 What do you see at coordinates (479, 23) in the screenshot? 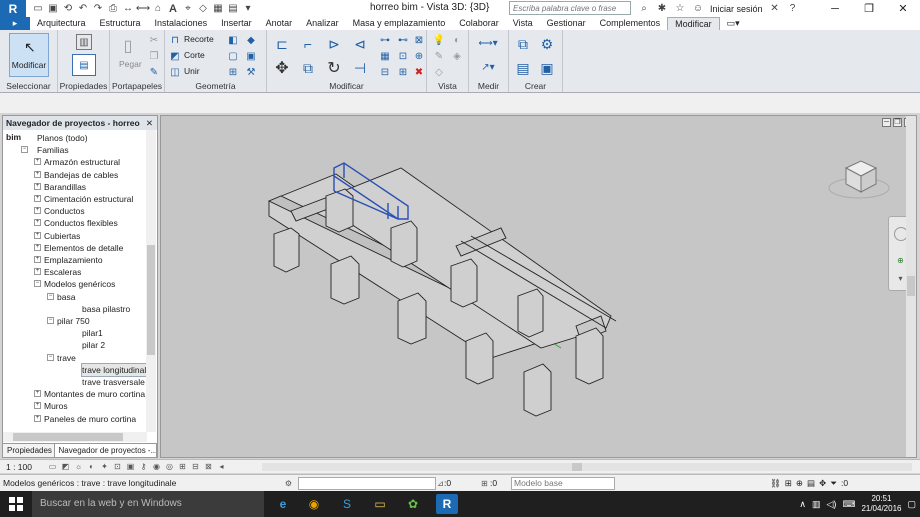
I see `tab-colaborar: Colaborar` at bounding box center [479, 23].